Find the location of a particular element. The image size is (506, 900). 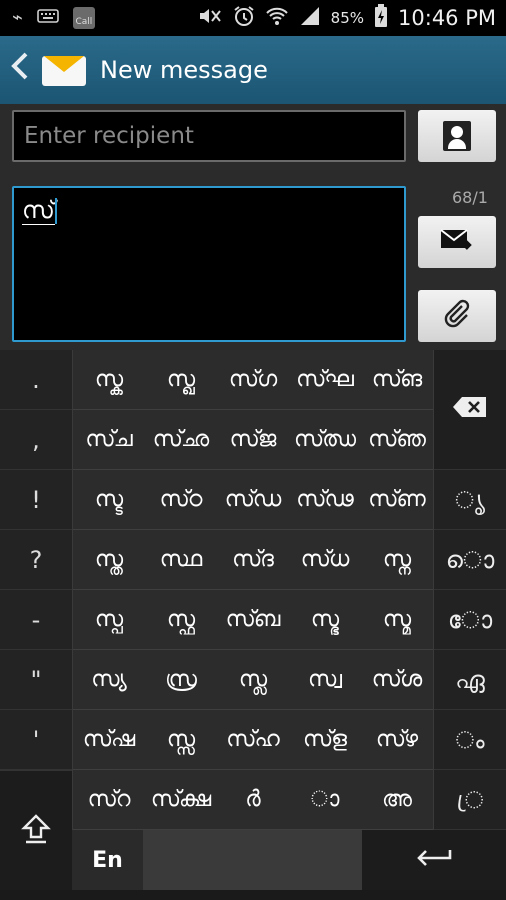

key: സ്ക്ഷ is located at coordinates (181, 799).